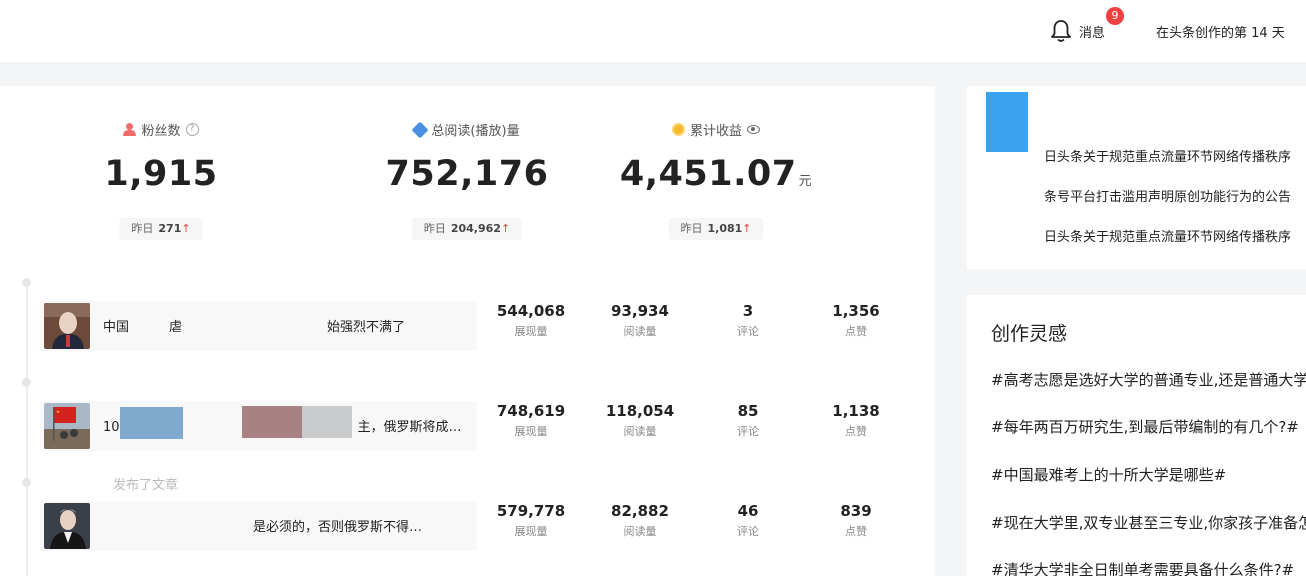  What do you see at coordinates (640, 320) in the screenshot?
I see `article-reads: 93,934 阅读量` at bounding box center [640, 320].